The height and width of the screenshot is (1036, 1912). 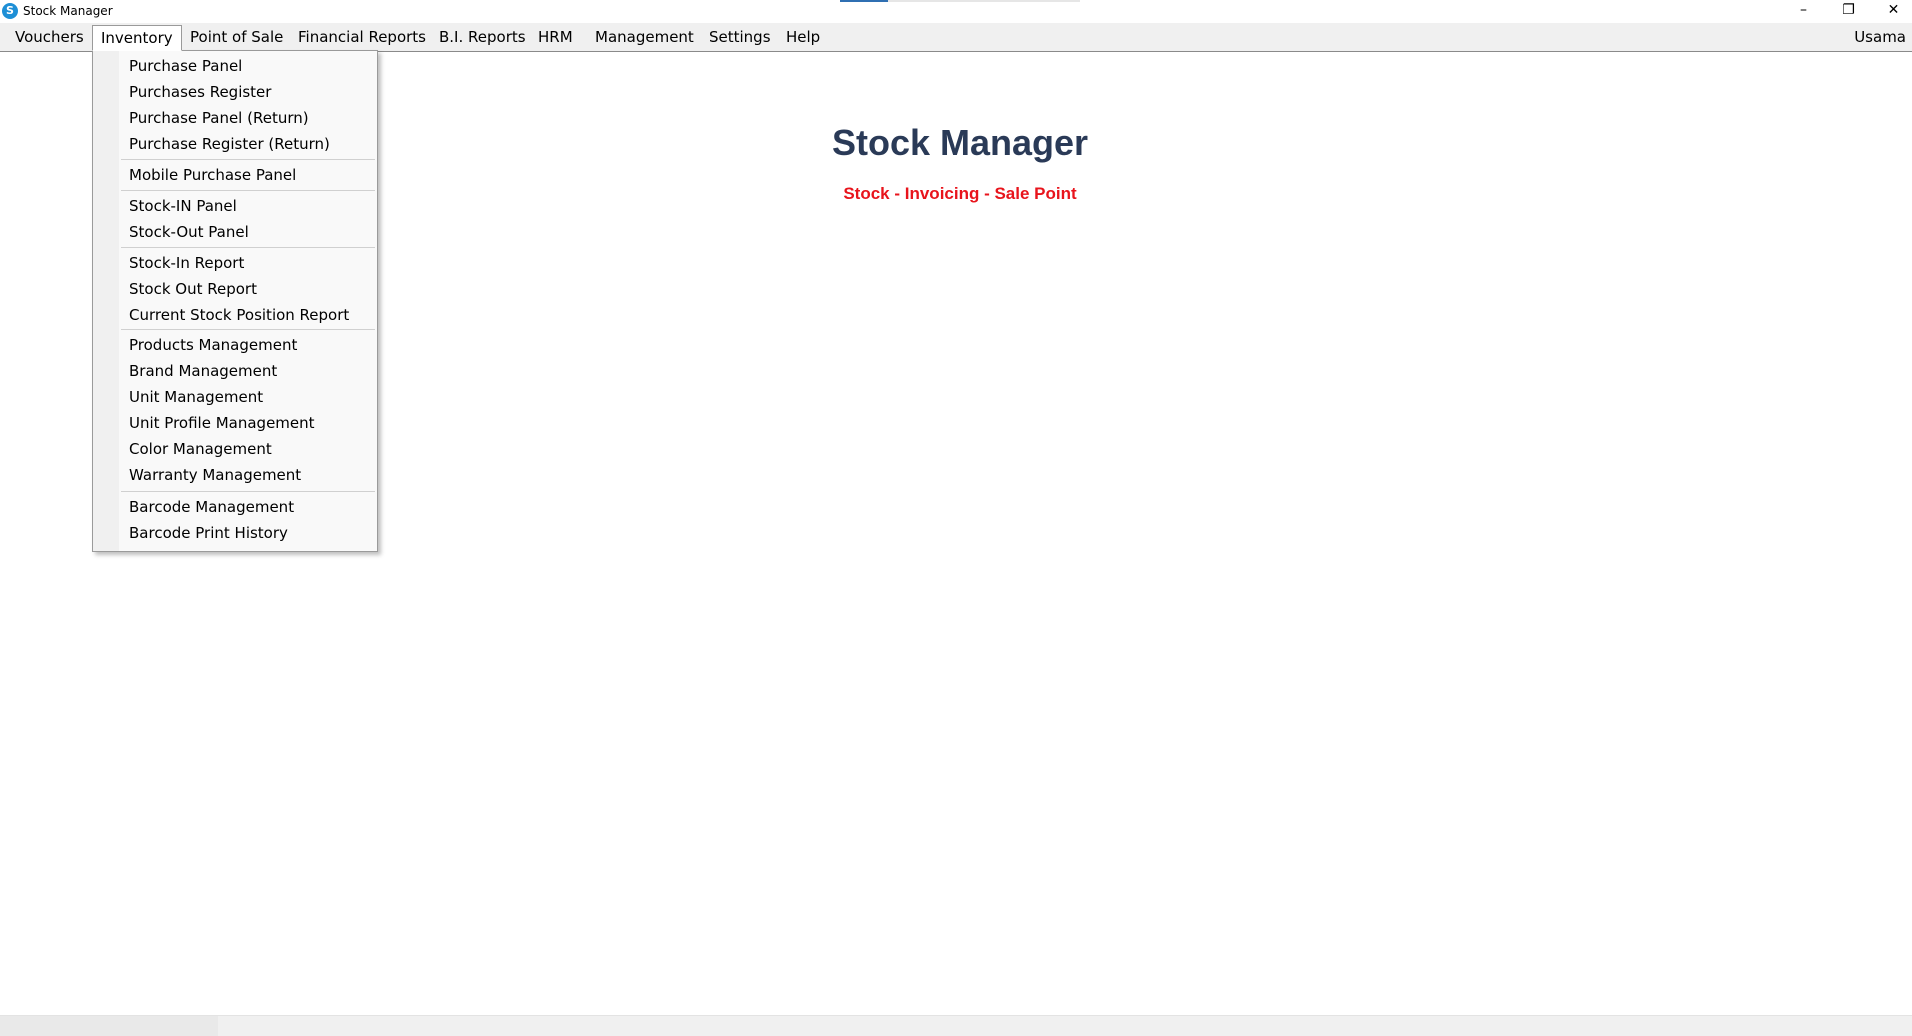 I want to click on menu-item-unit-profile-management: Unit Profile Management, so click(x=235, y=423).